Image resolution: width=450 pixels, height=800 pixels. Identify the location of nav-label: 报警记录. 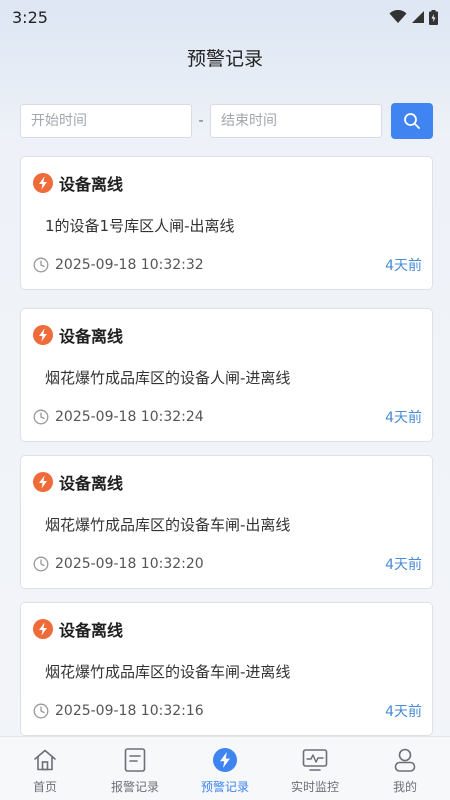
(134, 787).